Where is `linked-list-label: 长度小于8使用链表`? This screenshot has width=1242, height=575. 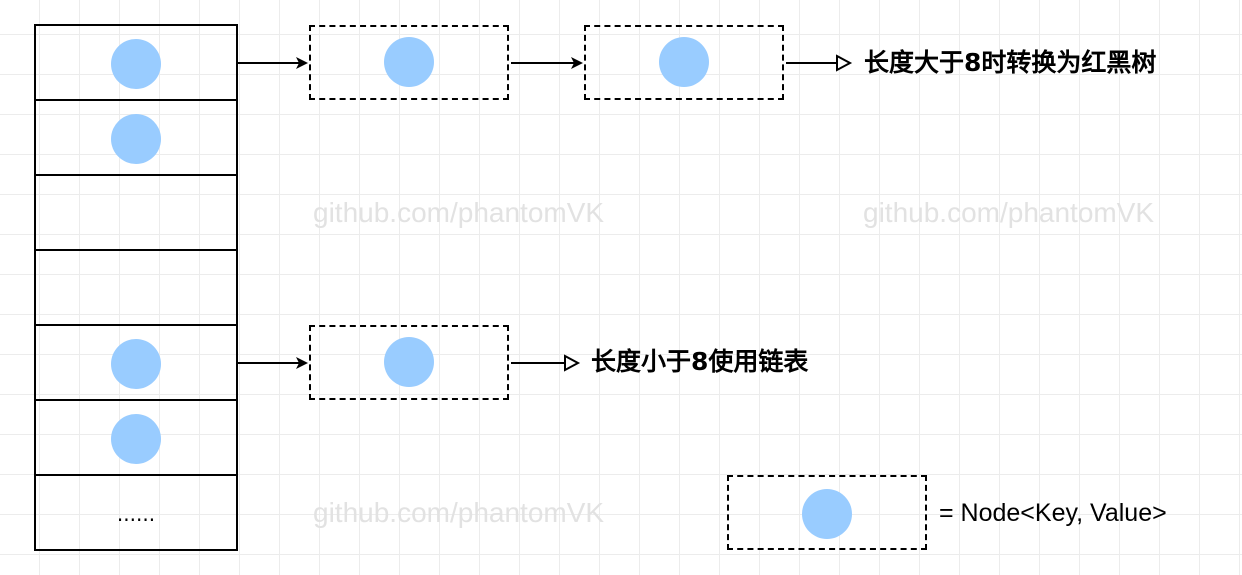 linked-list-label: 长度小于8使用链表 is located at coordinates (700, 361).